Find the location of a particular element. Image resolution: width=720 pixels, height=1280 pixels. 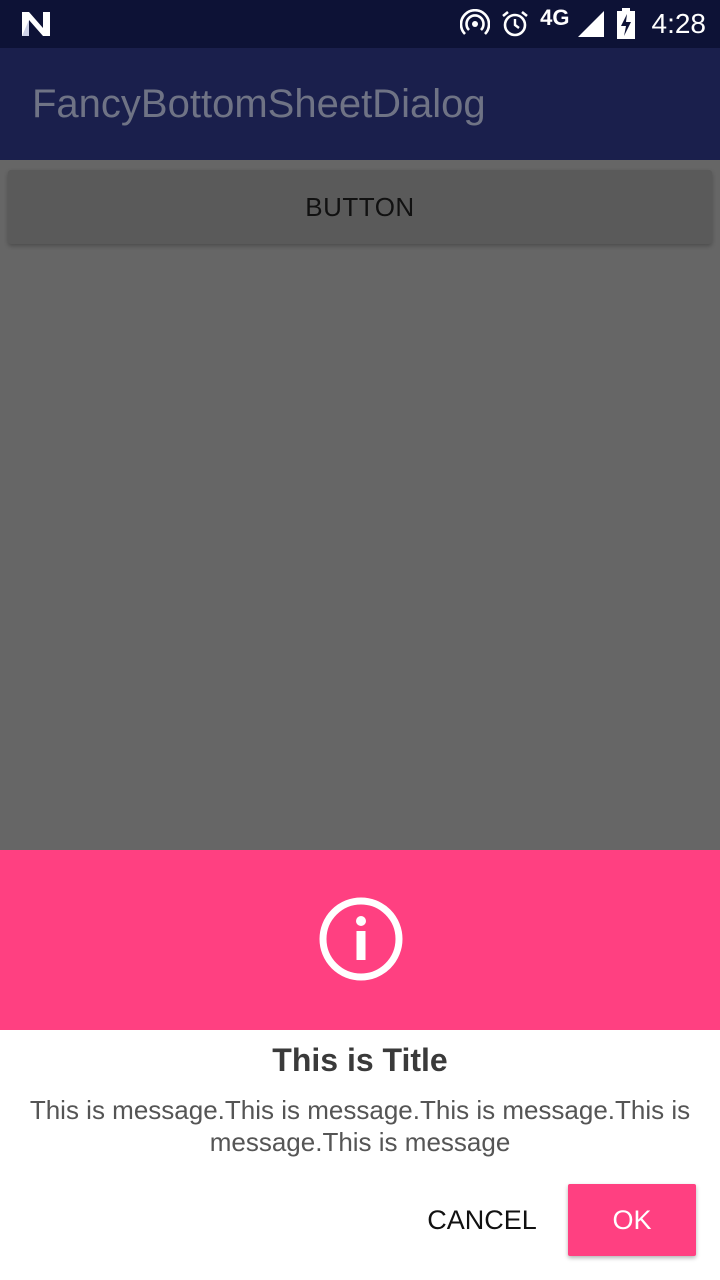

app-bar: FancyBottomSheetDialog is located at coordinates (360, 104).